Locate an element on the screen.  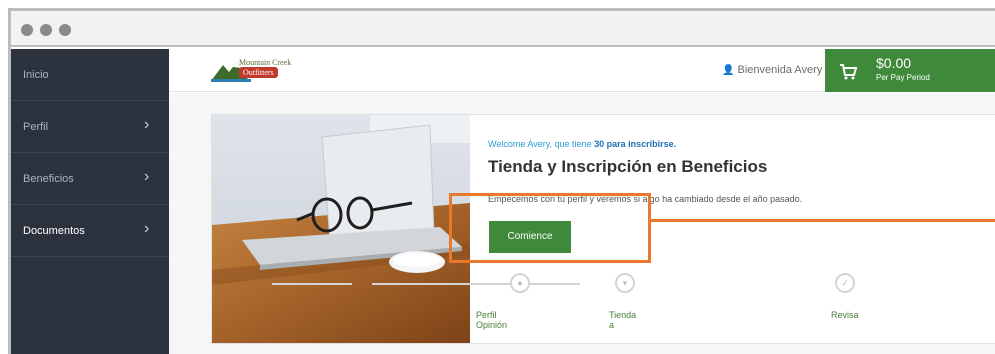
welcome-prefix: Welcome Avery, que tiene is located at coordinates (541, 144).